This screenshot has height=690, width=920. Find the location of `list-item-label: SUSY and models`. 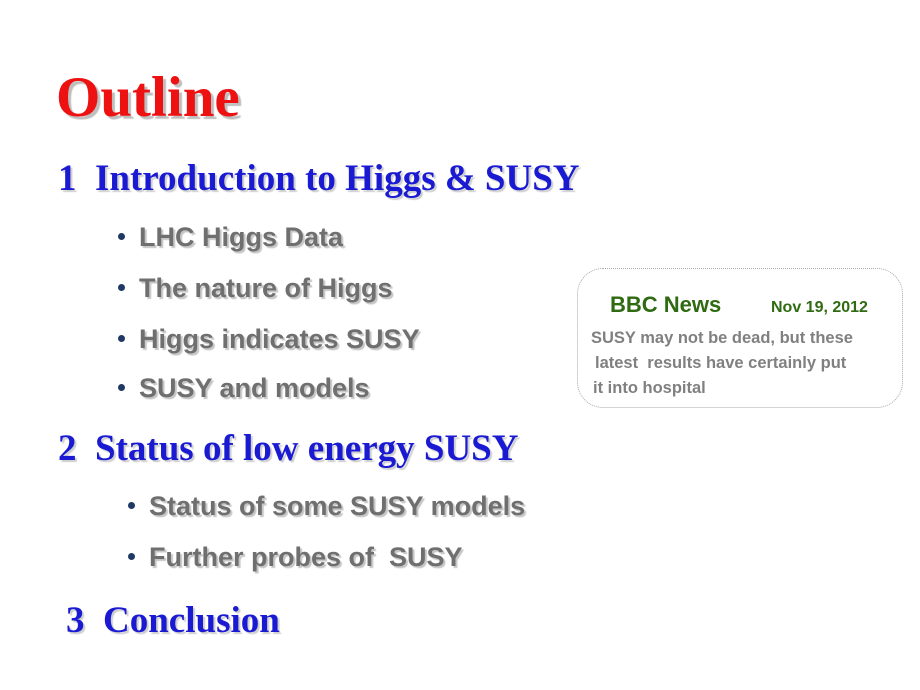

list-item-label: SUSY and models is located at coordinates (254, 388).